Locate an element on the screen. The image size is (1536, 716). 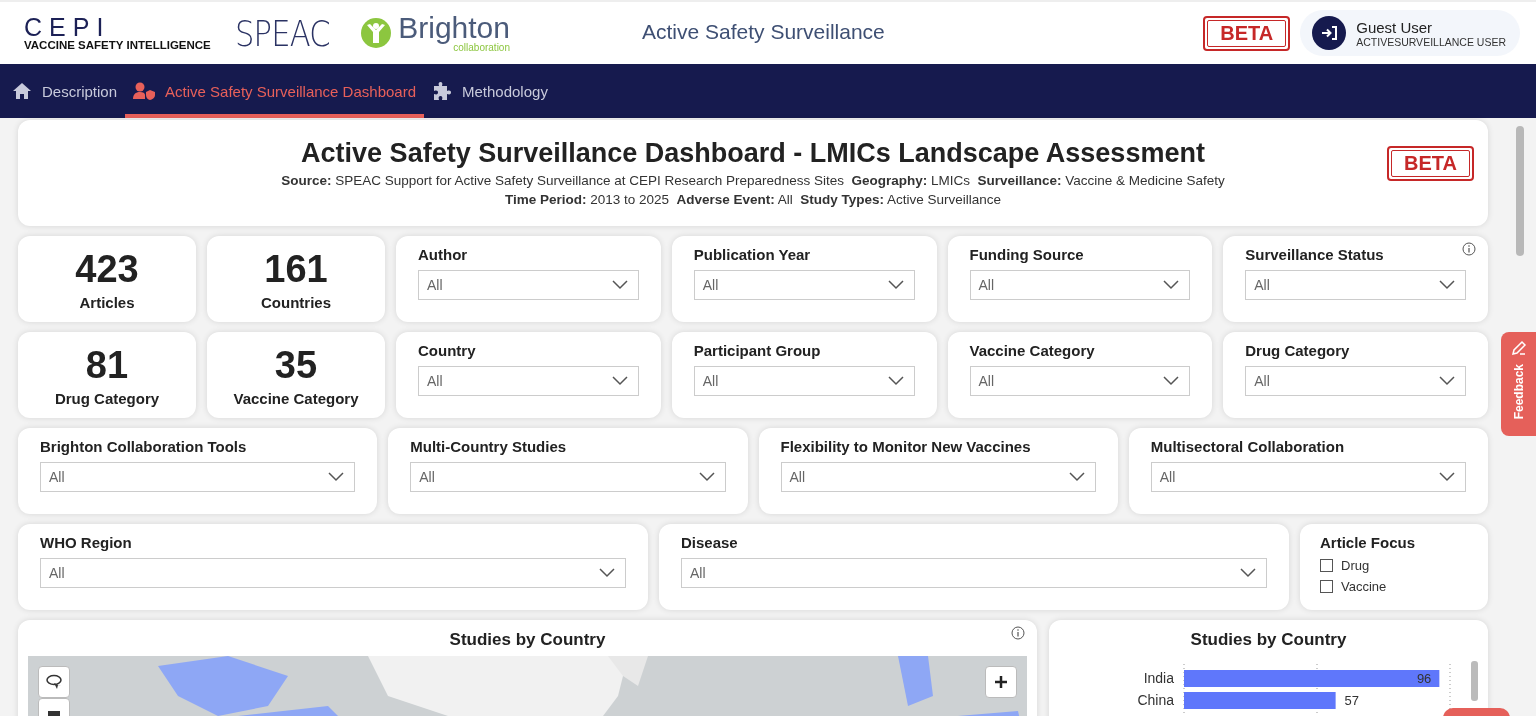
user-profile: Guest User ACTIVESURVEILLANCE USER is located at coordinates (1410, 33).